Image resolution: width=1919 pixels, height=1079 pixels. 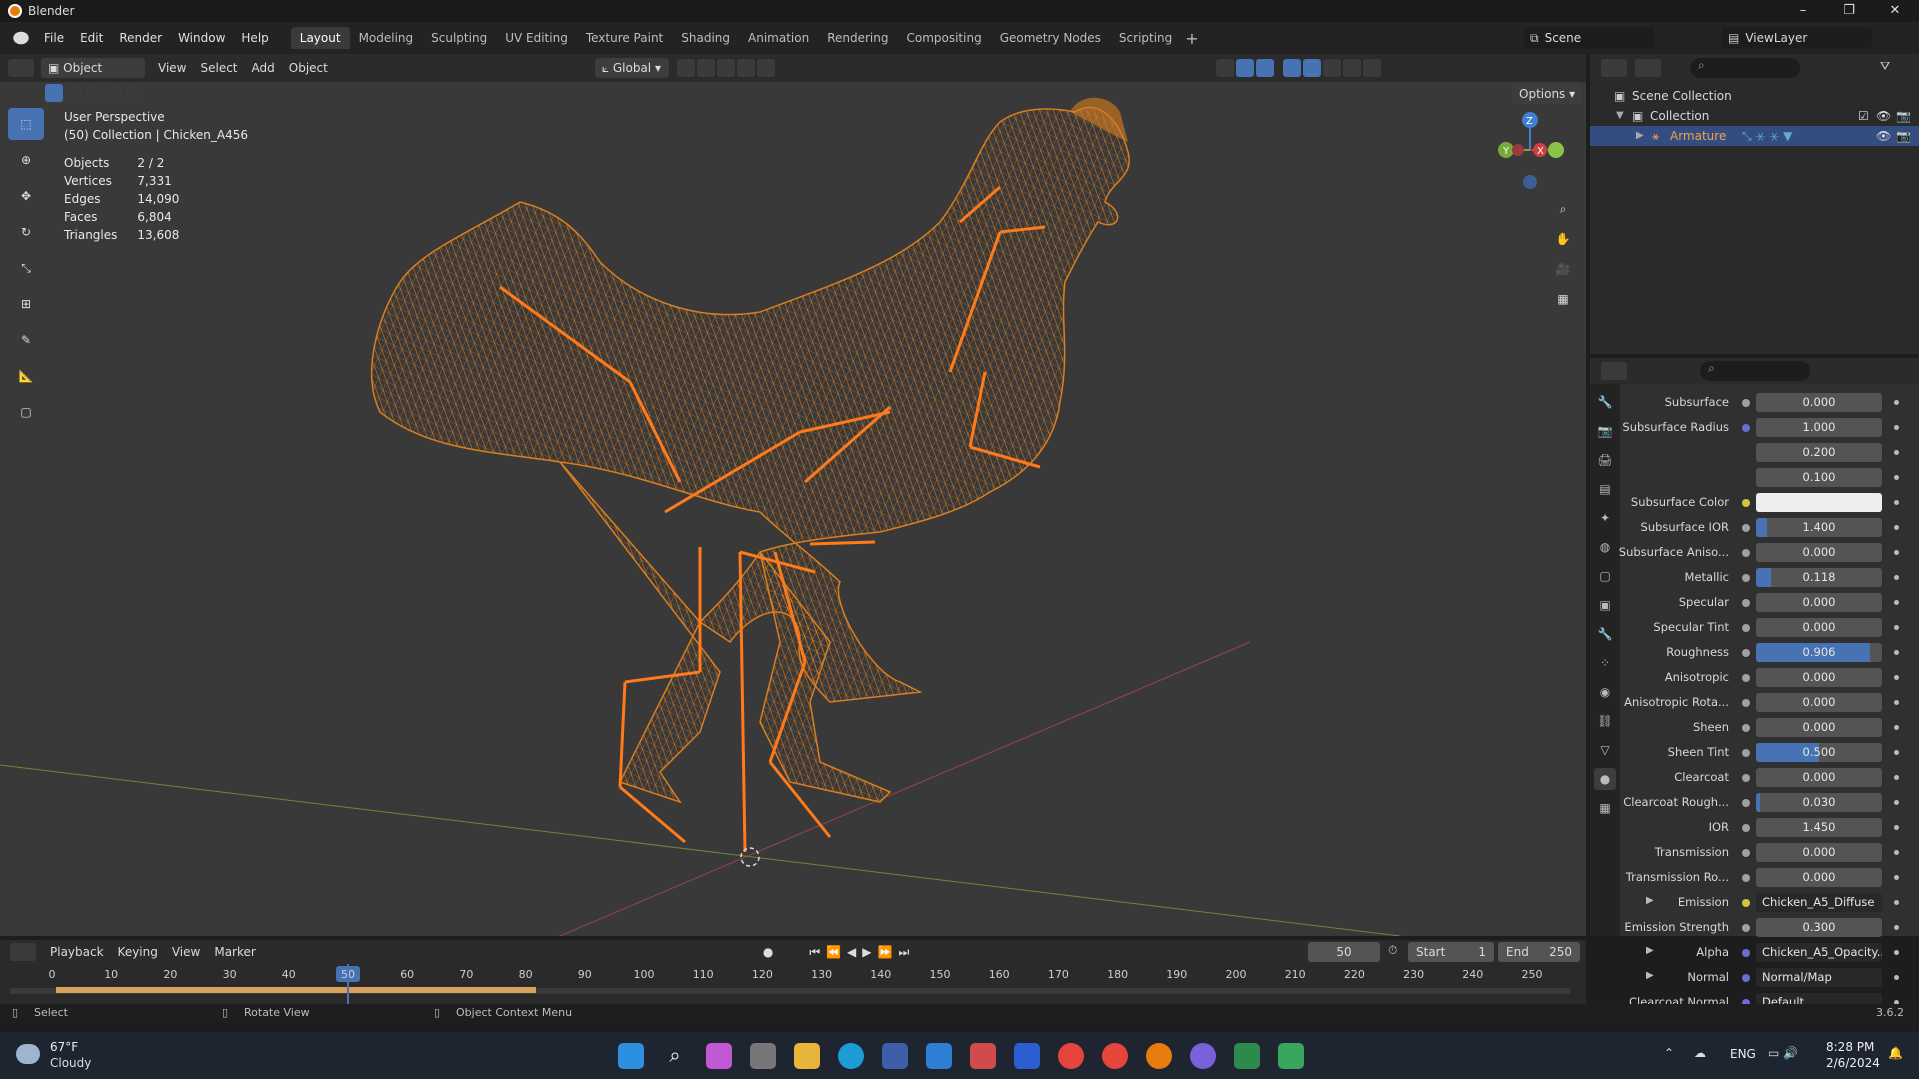 What do you see at coordinates (1605, 750) in the screenshot?
I see `data-tab-icon: ▽` at bounding box center [1605, 750].